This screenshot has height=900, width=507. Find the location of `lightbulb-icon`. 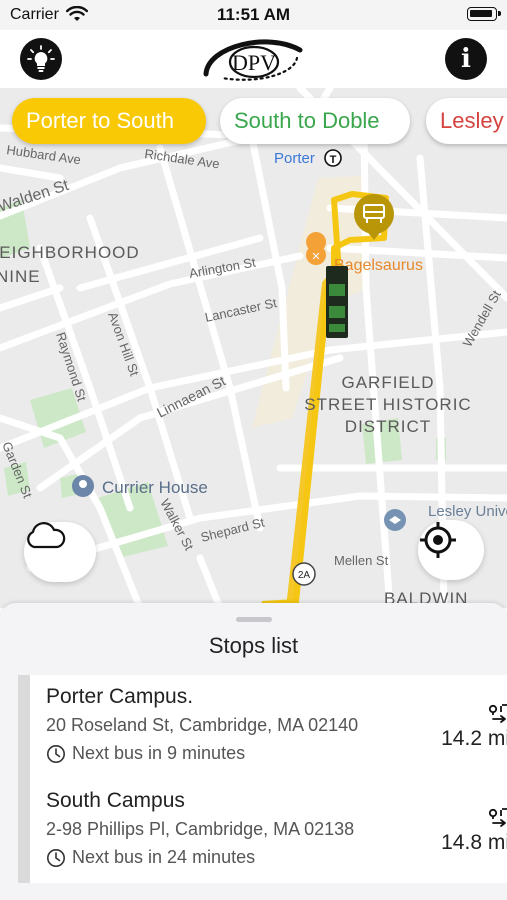

lightbulb-icon is located at coordinates (41, 58).